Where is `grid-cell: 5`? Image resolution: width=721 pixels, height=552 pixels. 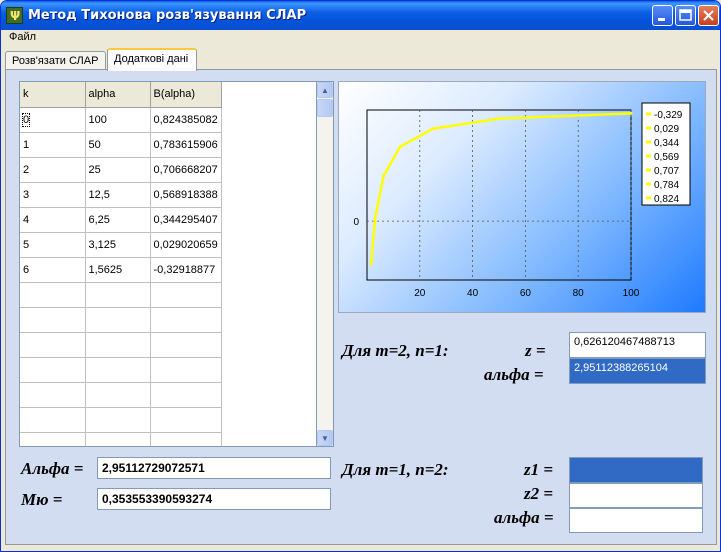
grid-cell: 5 is located at coordinates (53, 245).